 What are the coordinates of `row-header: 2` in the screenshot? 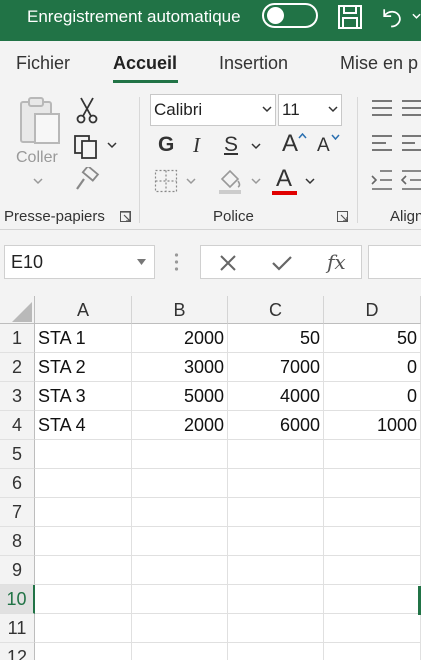 It's located at (17, 367).